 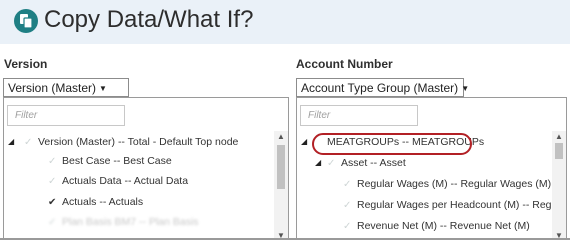 I want to click on account-label: Account Number, so click(x=344, y=64).